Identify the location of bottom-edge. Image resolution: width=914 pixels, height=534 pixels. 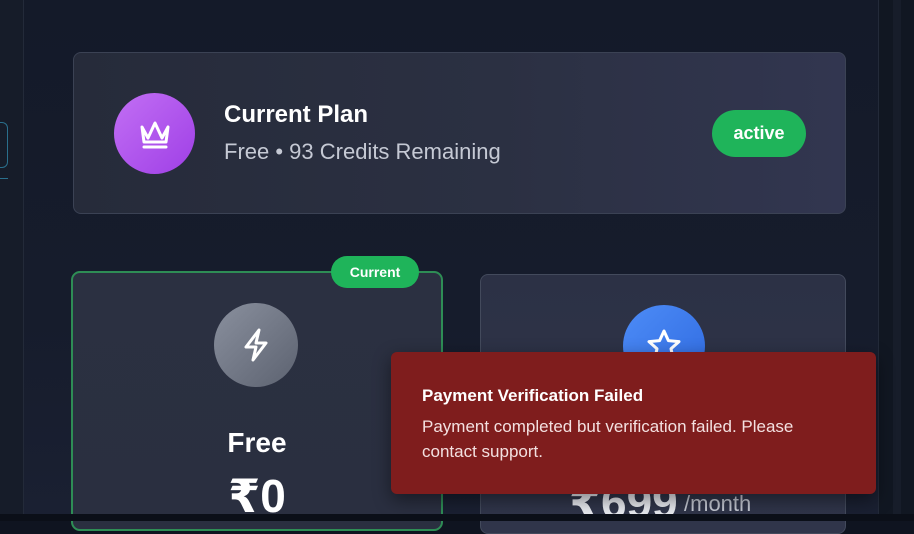
(457, 517).